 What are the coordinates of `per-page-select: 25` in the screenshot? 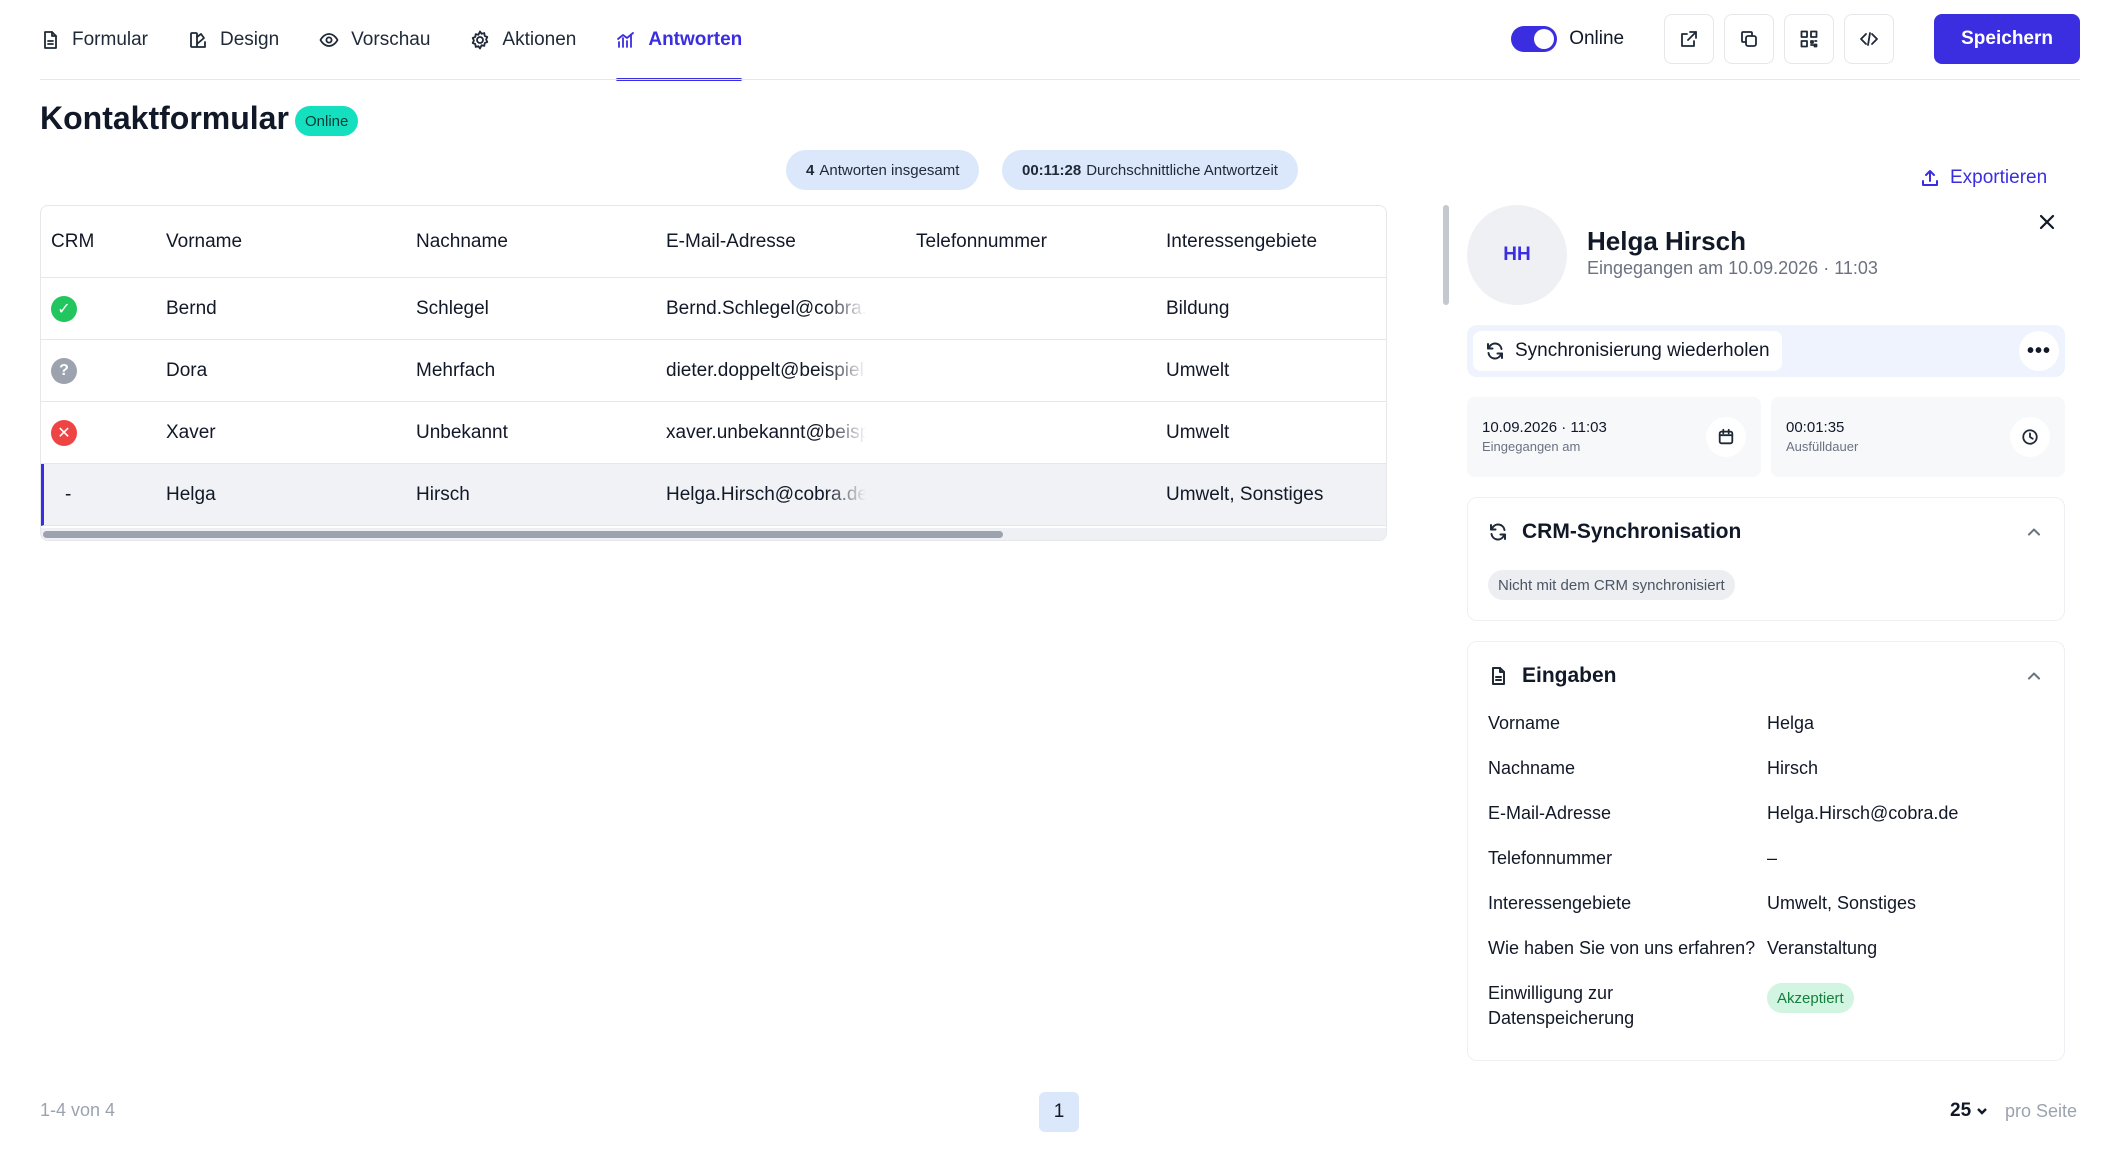 It's located at (1973, 1111).